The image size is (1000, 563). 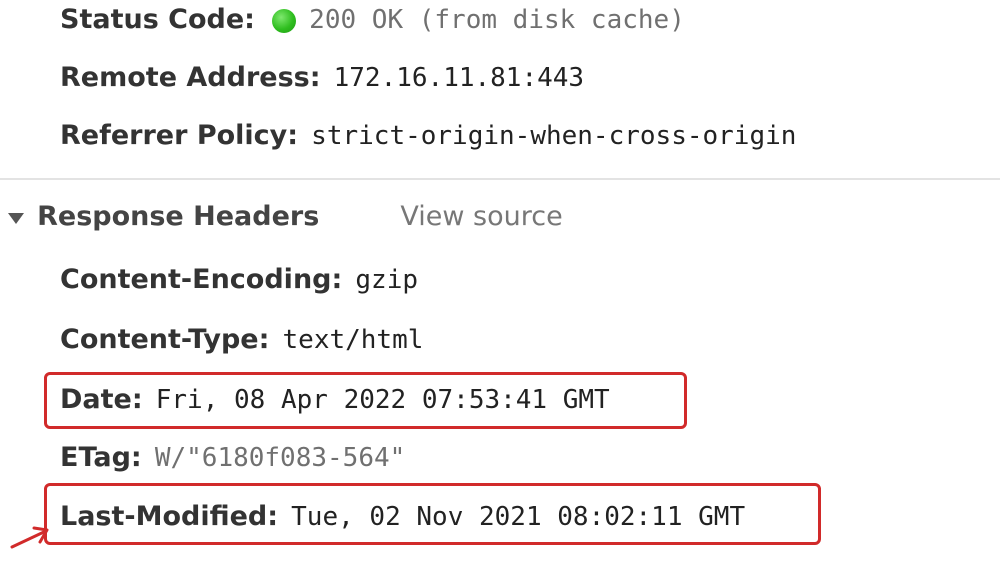 What do you see at coordinates (165, 339) in the screenshot?
I see `header-key: Content-Type:` at bounding box center [165, 339].